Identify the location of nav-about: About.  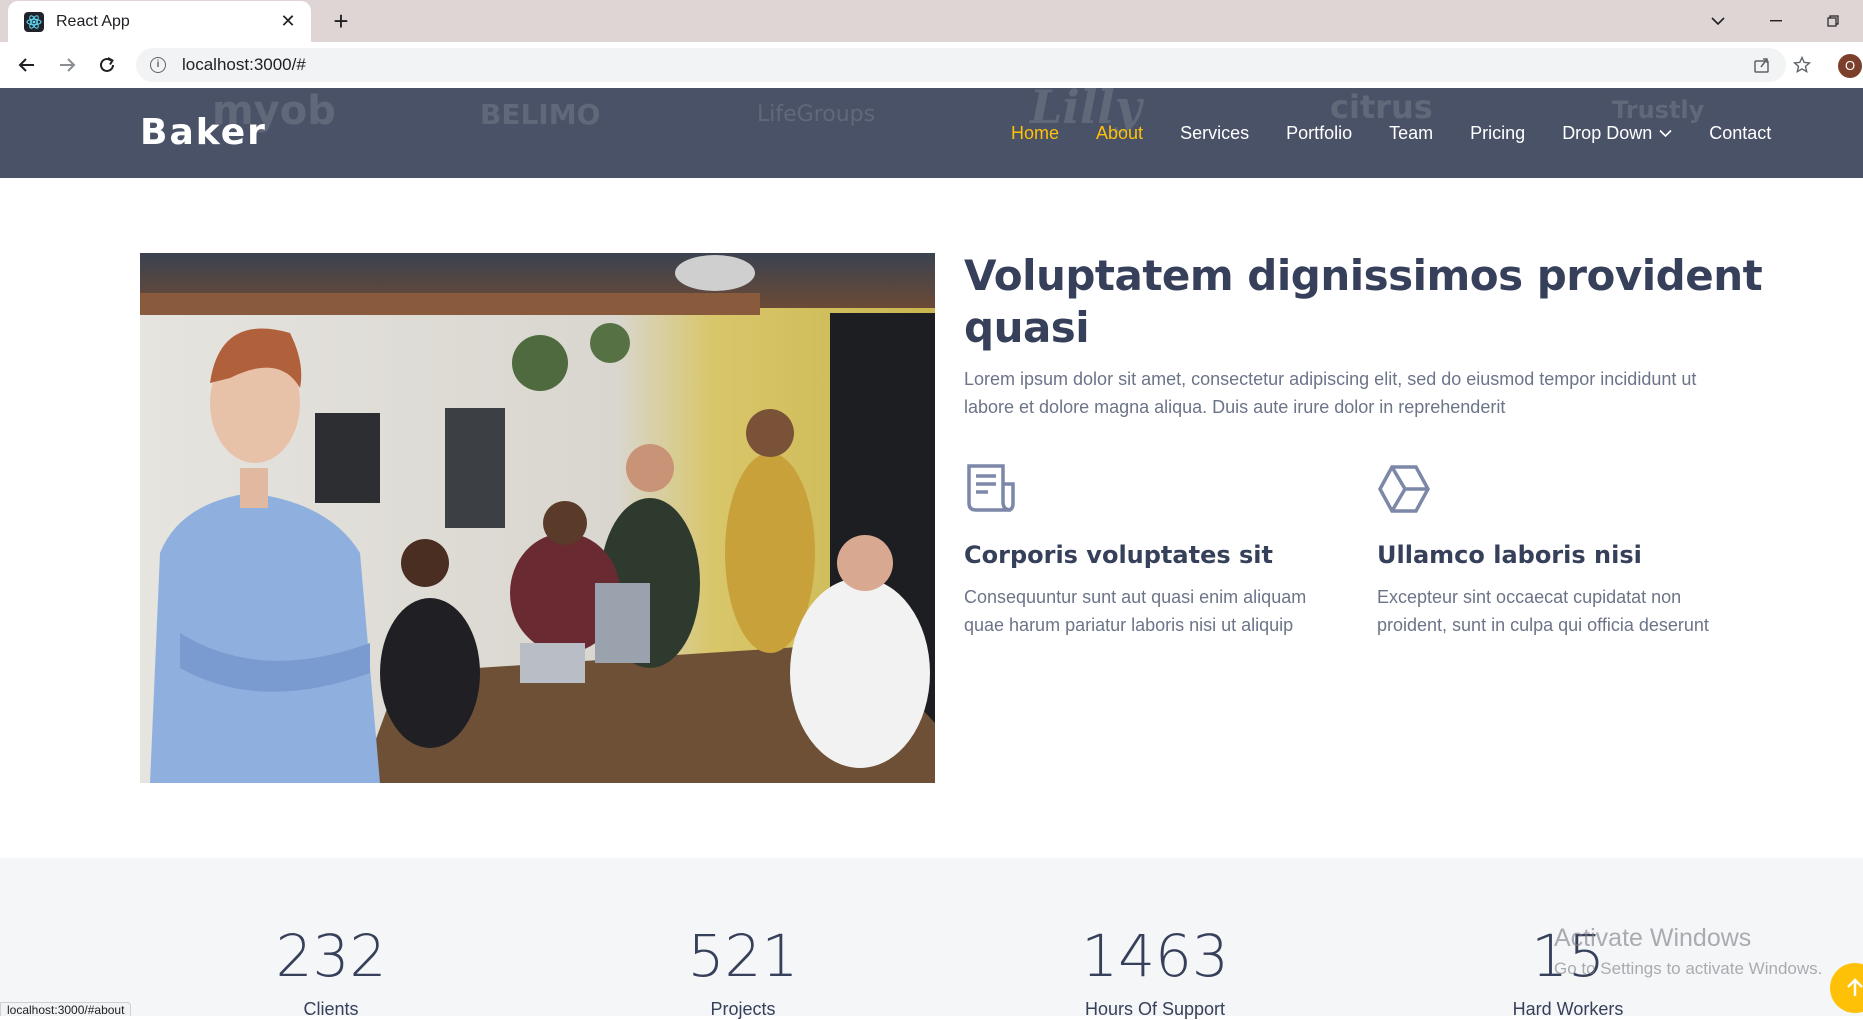
(1119, 133).